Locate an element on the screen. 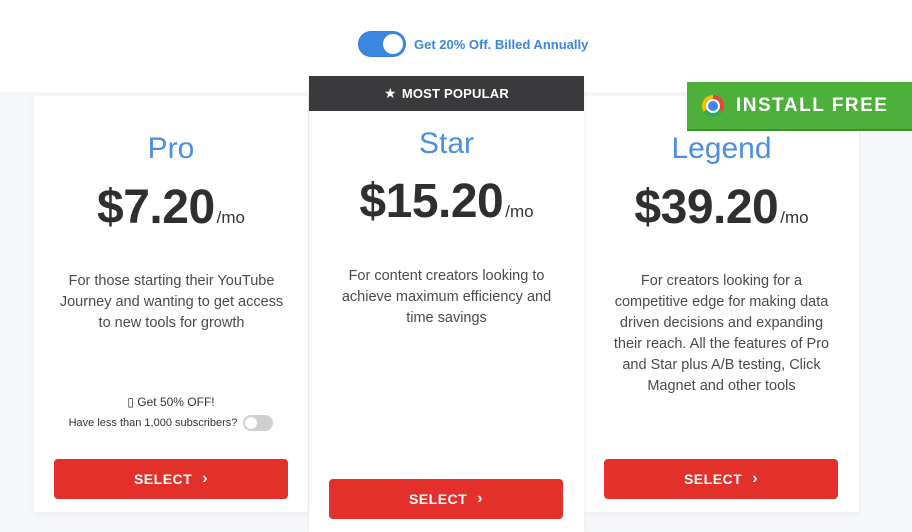 The height and width of the screenshot is (532, 912). plan-price: $7.20 is located at coordinates (156, 207).